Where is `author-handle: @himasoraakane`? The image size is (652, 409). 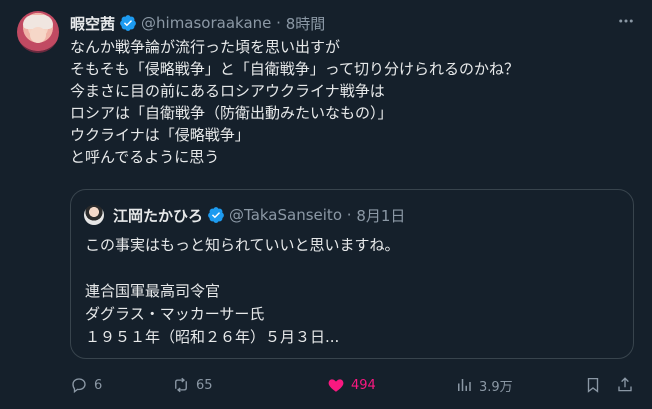
author-handle: @himasoraakane is located at coordinates (206, 23).